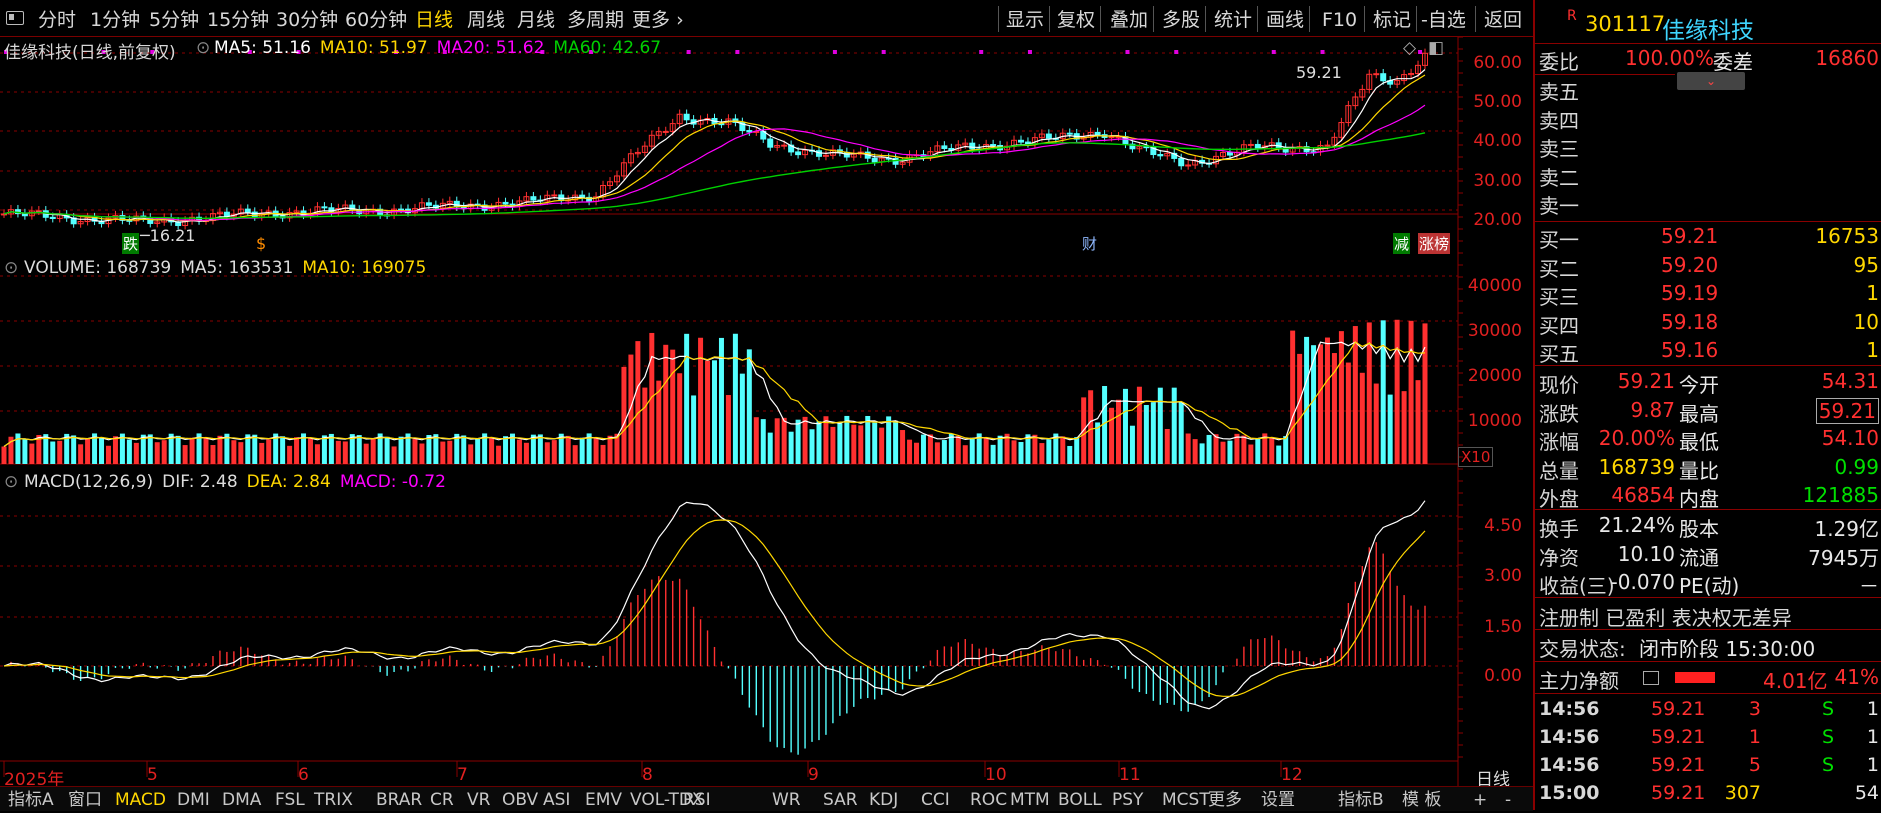 The height and width of the screenshot is (813, 1881). I want to click on macd-axis-150: 1.50, so click(1503, 627).